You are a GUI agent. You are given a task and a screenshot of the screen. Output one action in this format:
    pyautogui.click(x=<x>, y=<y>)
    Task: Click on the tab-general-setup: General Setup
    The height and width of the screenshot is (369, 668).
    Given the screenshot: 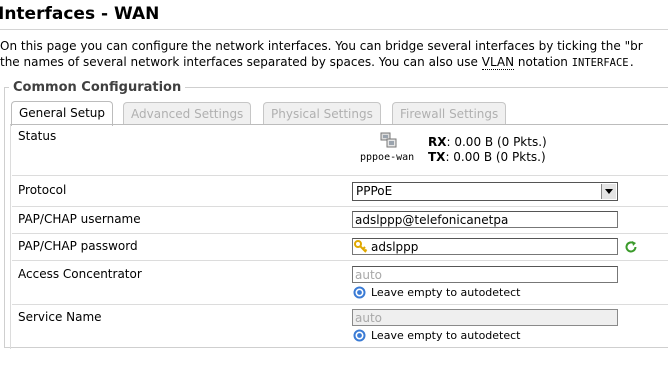 What is the action you would take?
    pyautogui.click(x=62, y=113)
    